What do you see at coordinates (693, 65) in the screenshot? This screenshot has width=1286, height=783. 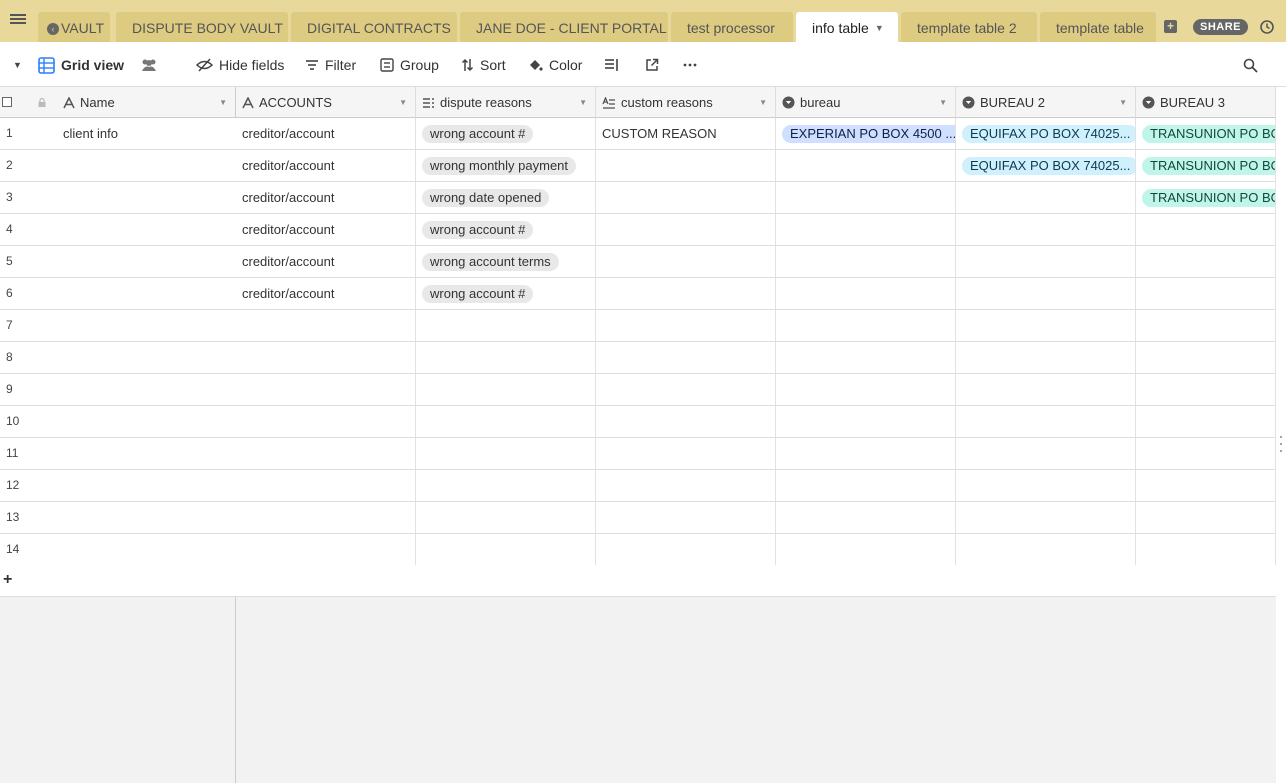 I see `more-options-icon` at bounding box center [693, 65].